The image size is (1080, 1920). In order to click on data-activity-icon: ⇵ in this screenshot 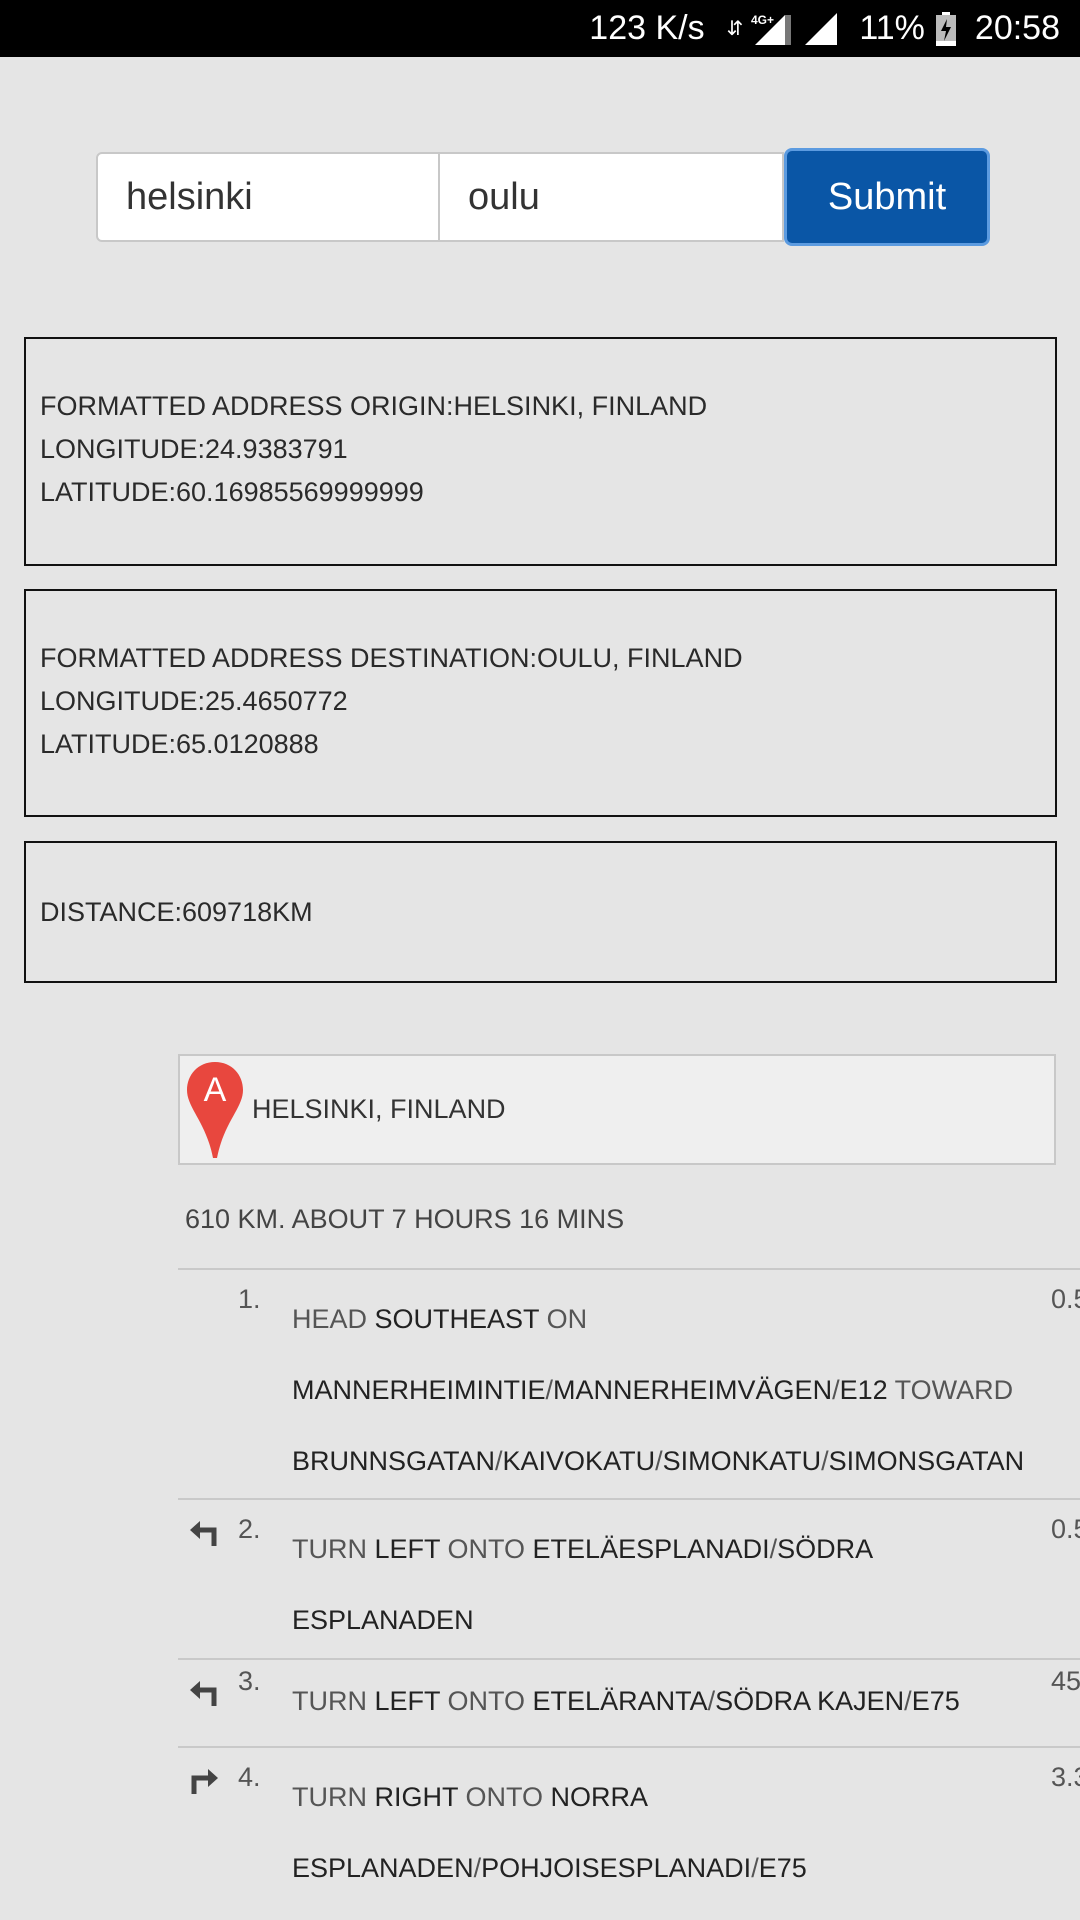, I will do `click(735, 28)`.